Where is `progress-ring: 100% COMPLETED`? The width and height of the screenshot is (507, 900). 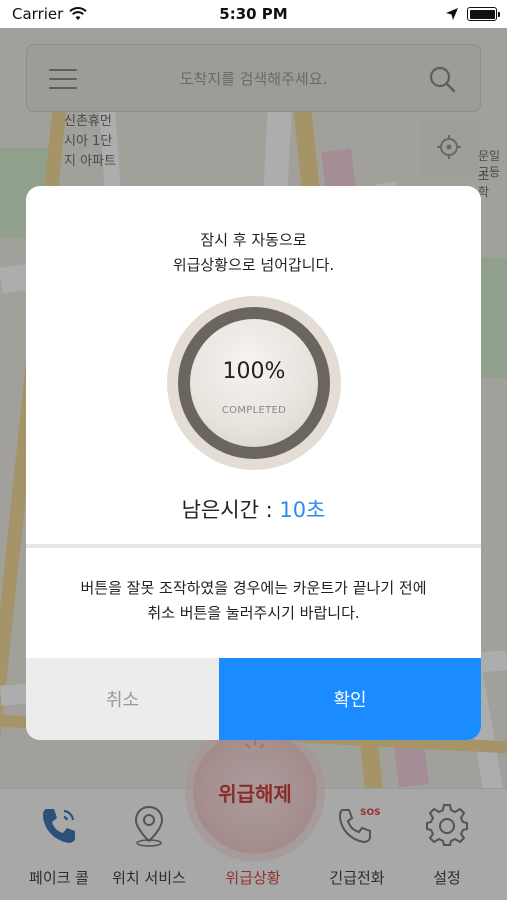
progress-ring: 100% COMPLETED is located at coordinates (254, 383).